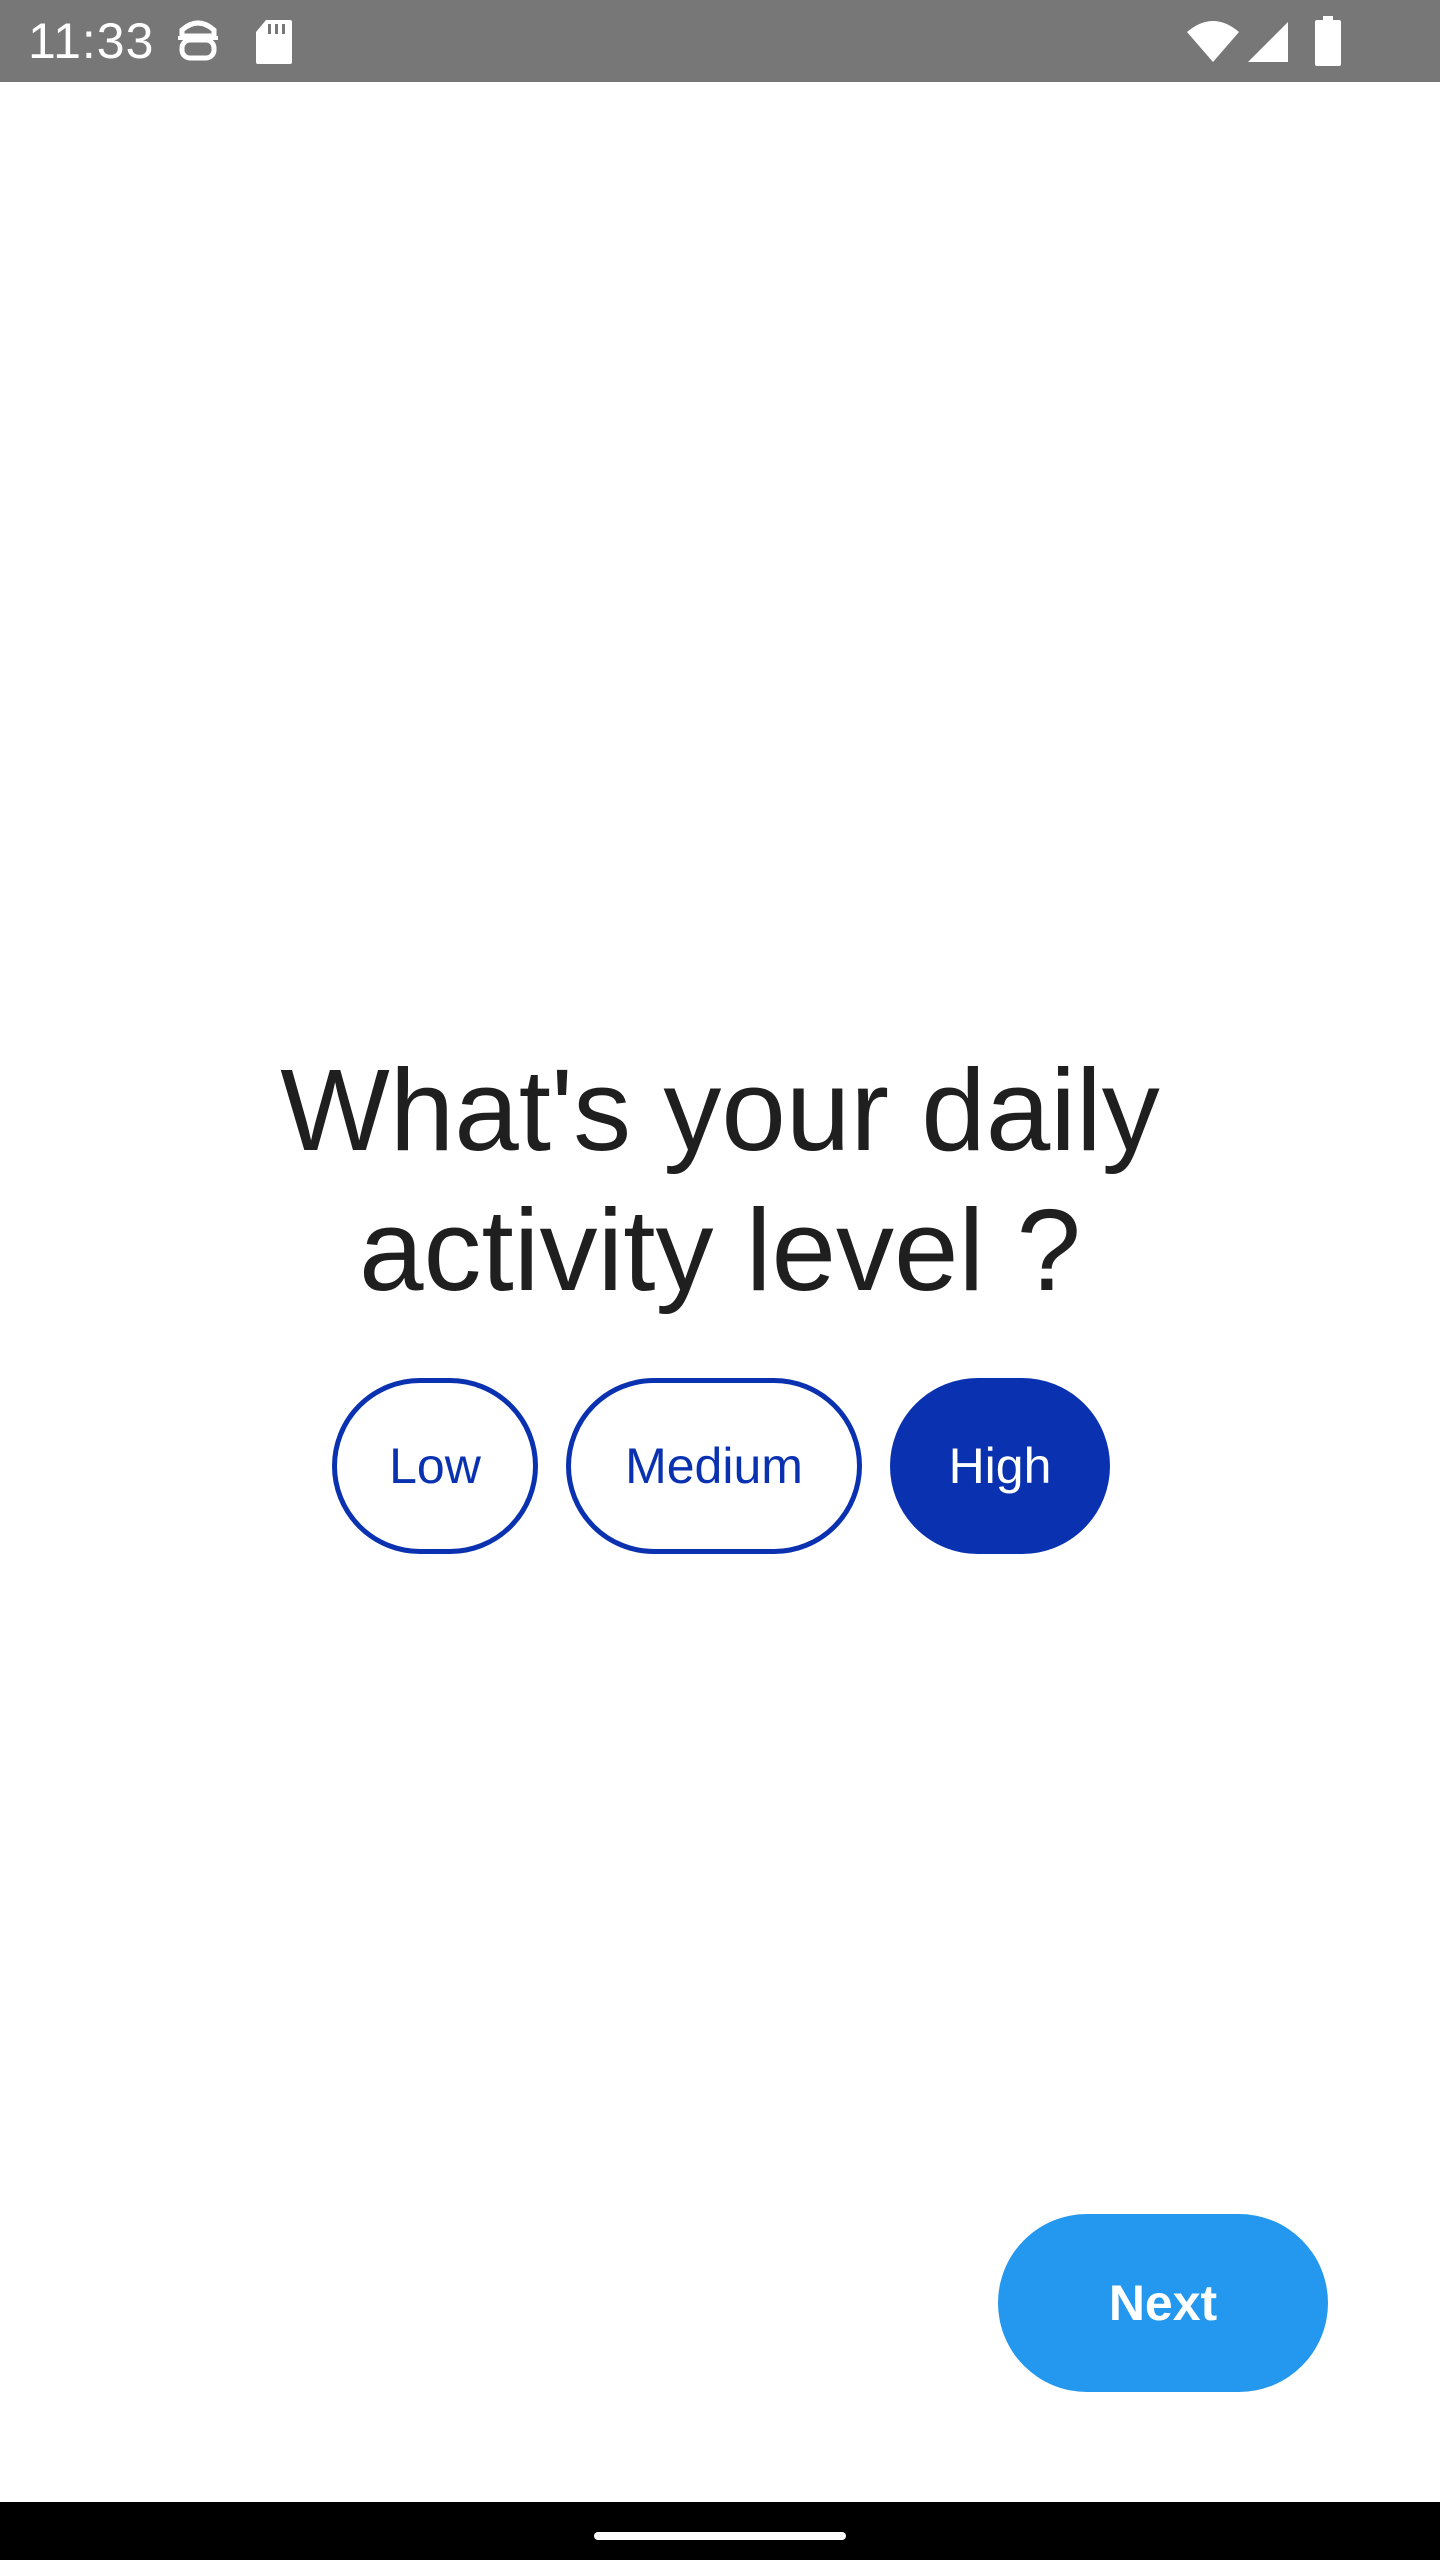 Image resolution: width=1440 pixels, height=2560 pixels. Describe the element at coordinates (714, 1466) in the screenshot. I see `option-medium-button: Medium` at that location.